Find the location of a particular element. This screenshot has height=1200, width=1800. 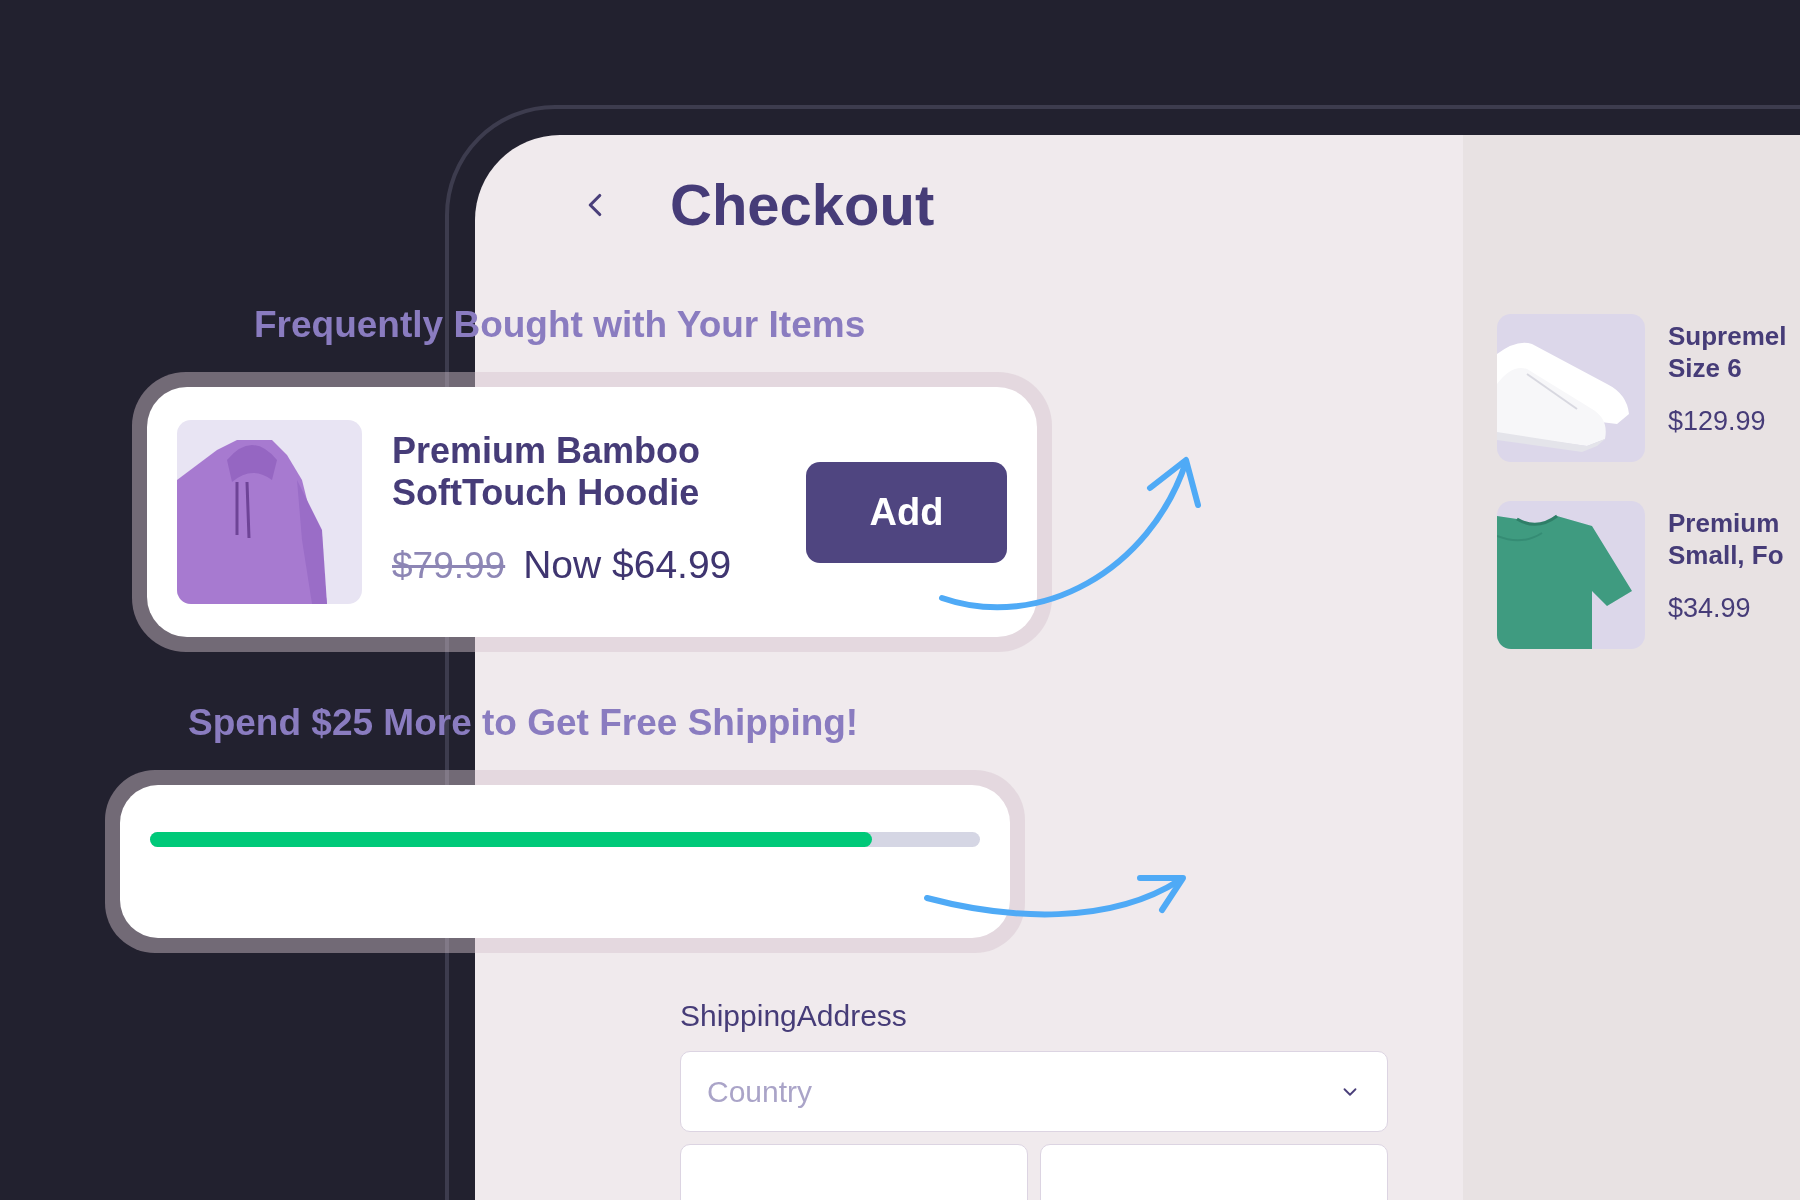

section-heading: Spend $25 More to Get Free Shipping! is located at coordinates (523, 723).